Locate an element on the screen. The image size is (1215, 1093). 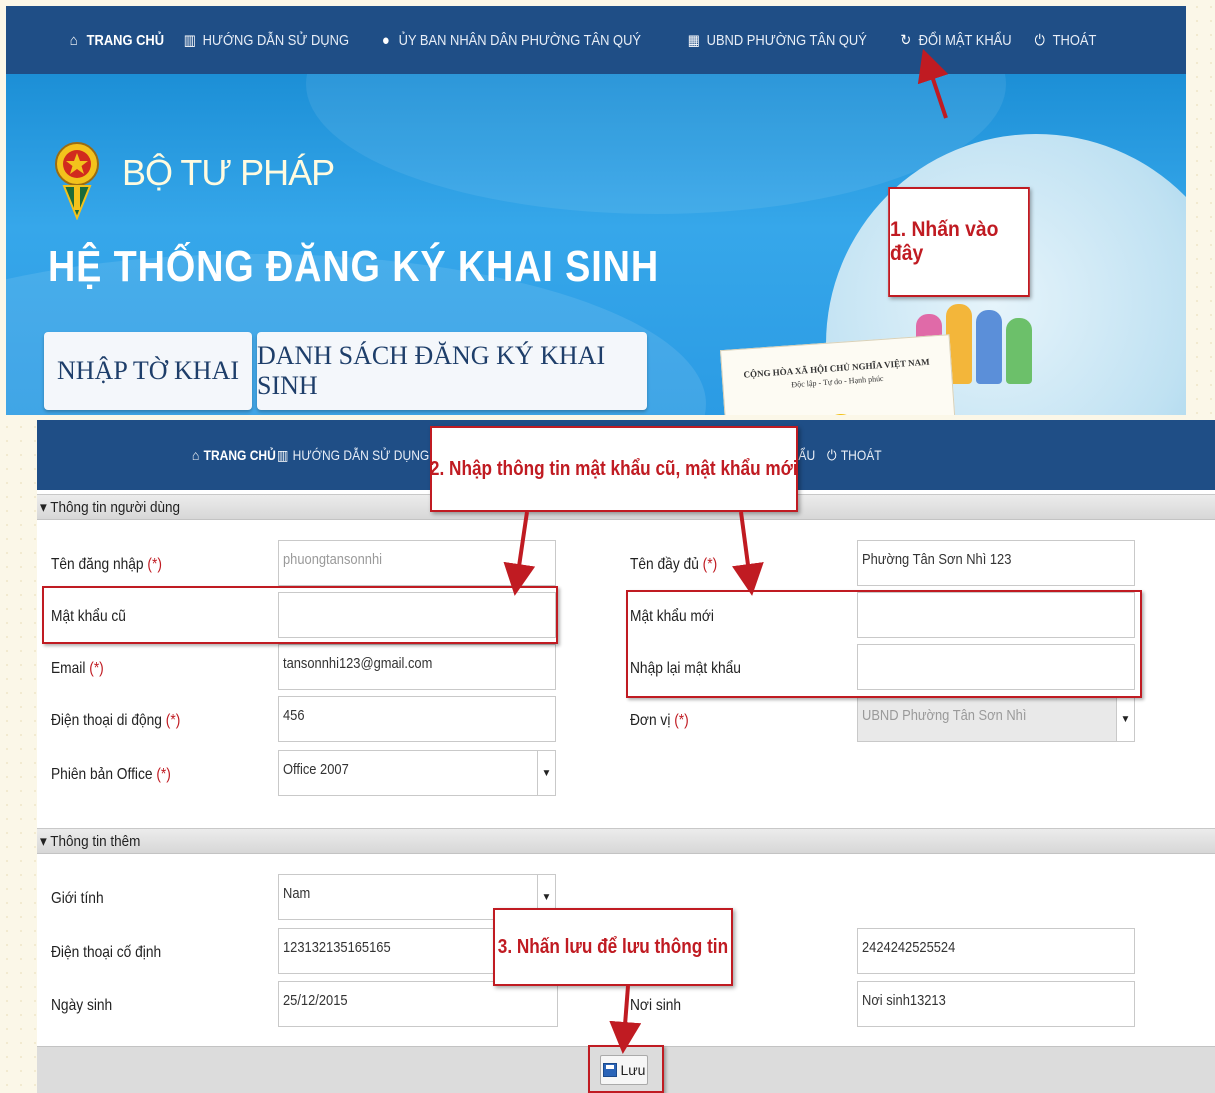
office-version-label: Phiên bản Office (*) is located at coordinates (111, 774).